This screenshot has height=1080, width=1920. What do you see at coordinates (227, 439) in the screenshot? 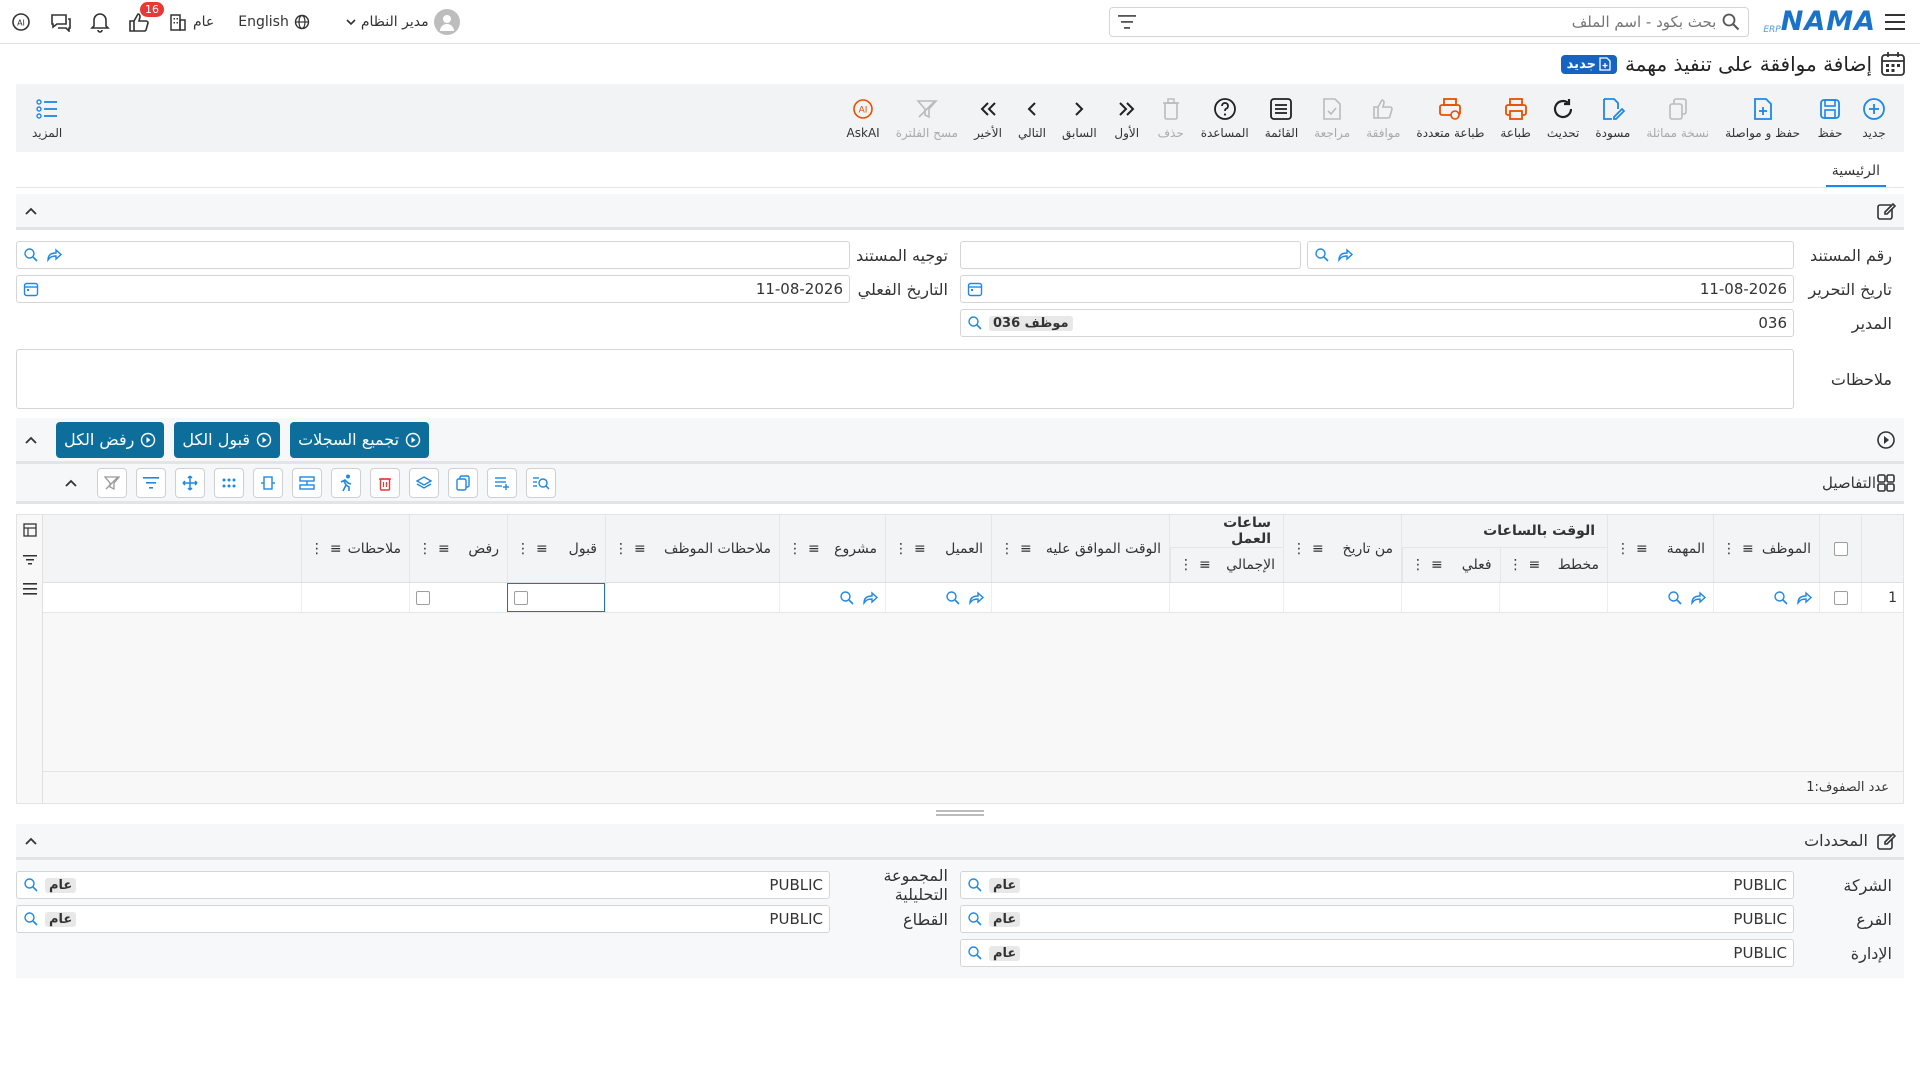
I see `accept-all-button: قبول الكل` at bounding box center [227, 439].